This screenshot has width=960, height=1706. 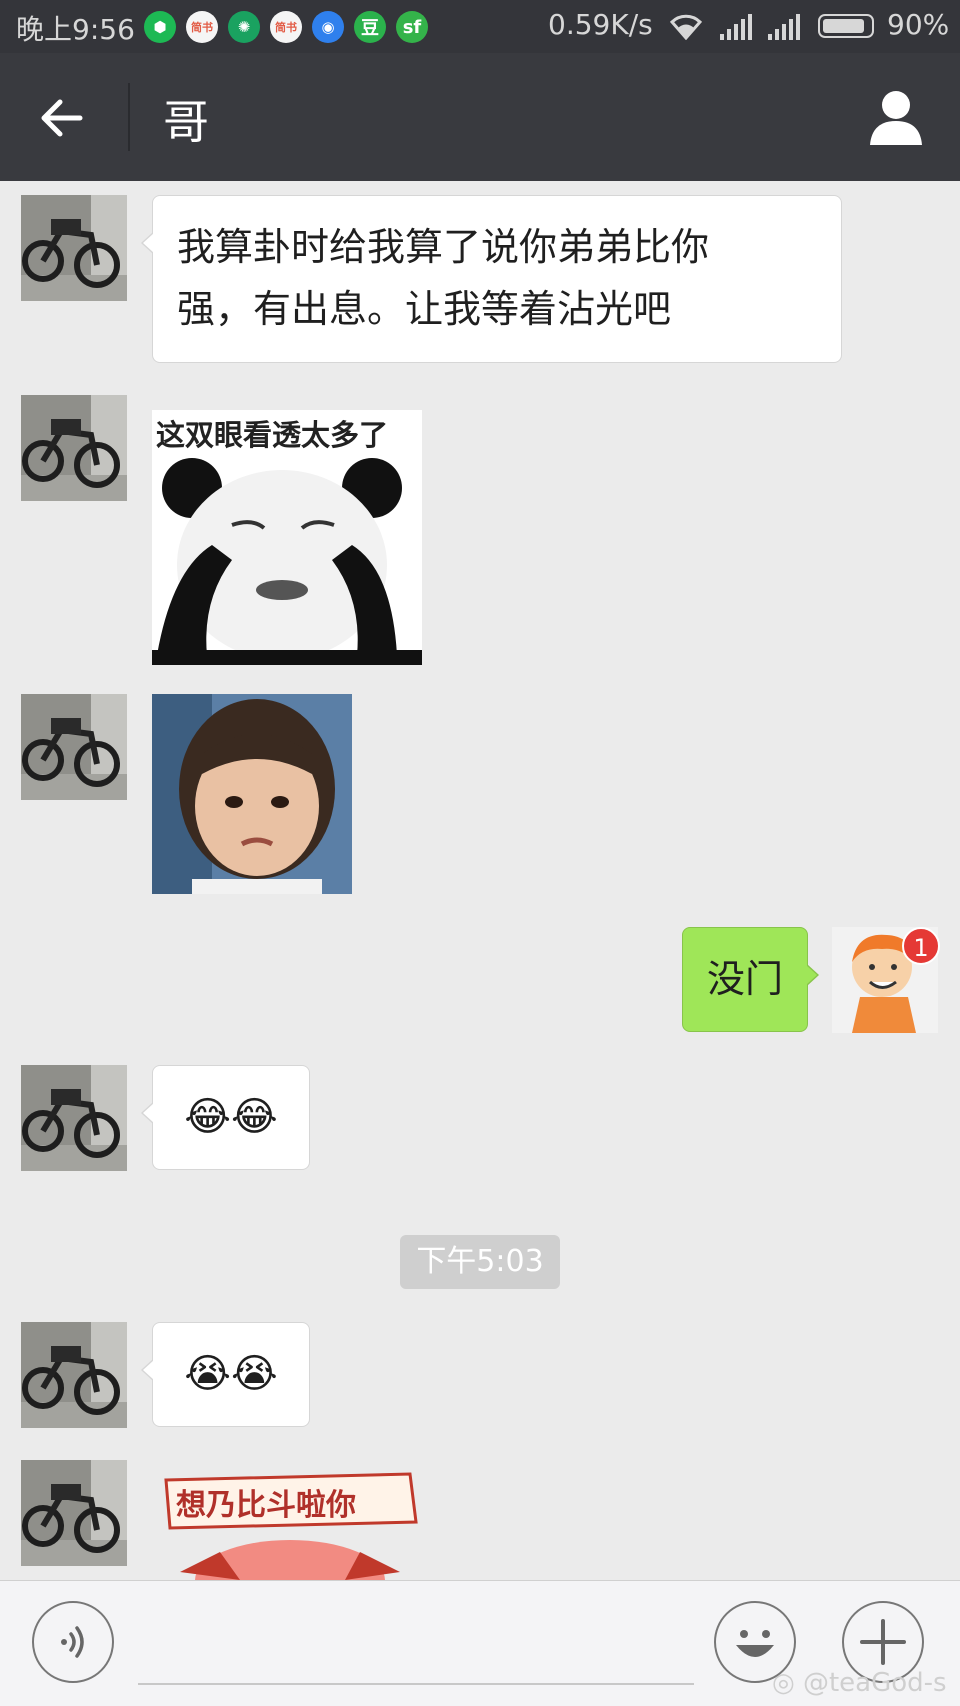 What do you see at coordinates (231, 1374) in the screenshot?
I see `emoji-text: 😭😭` at bounding box center [231, 1374].